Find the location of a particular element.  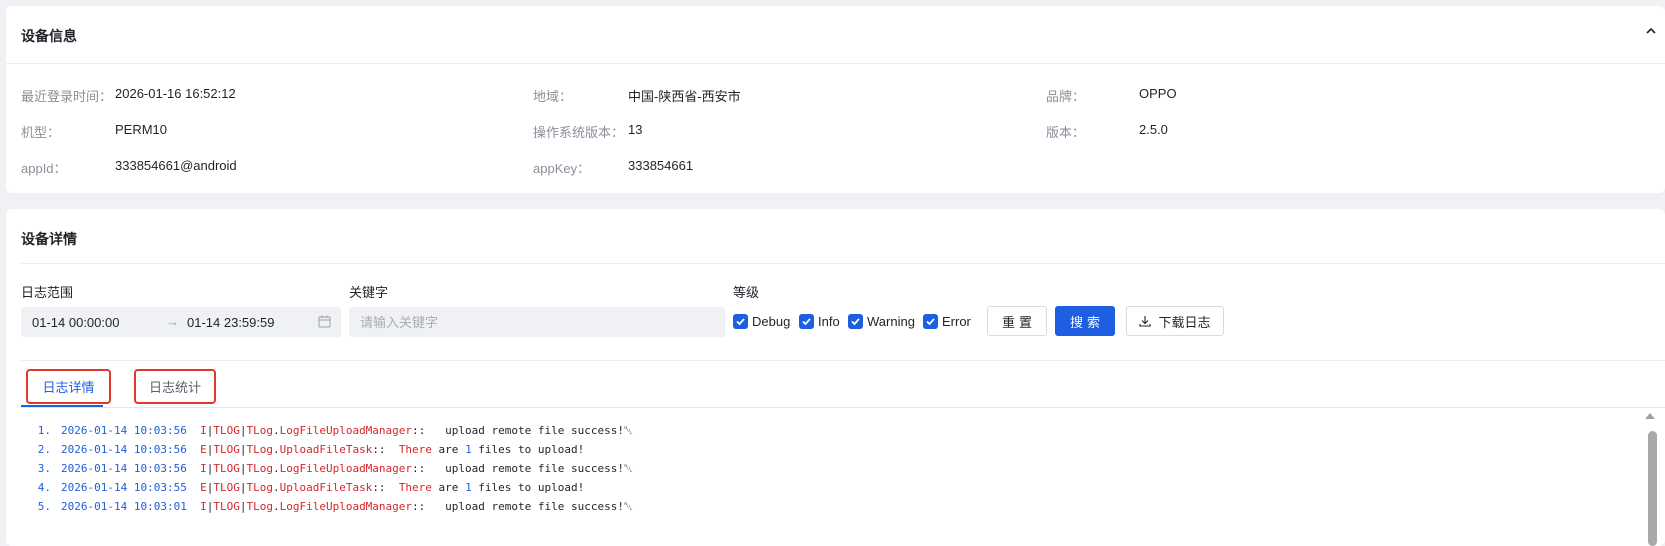

tabs-bottom-line is located at coordinates (843, 407).